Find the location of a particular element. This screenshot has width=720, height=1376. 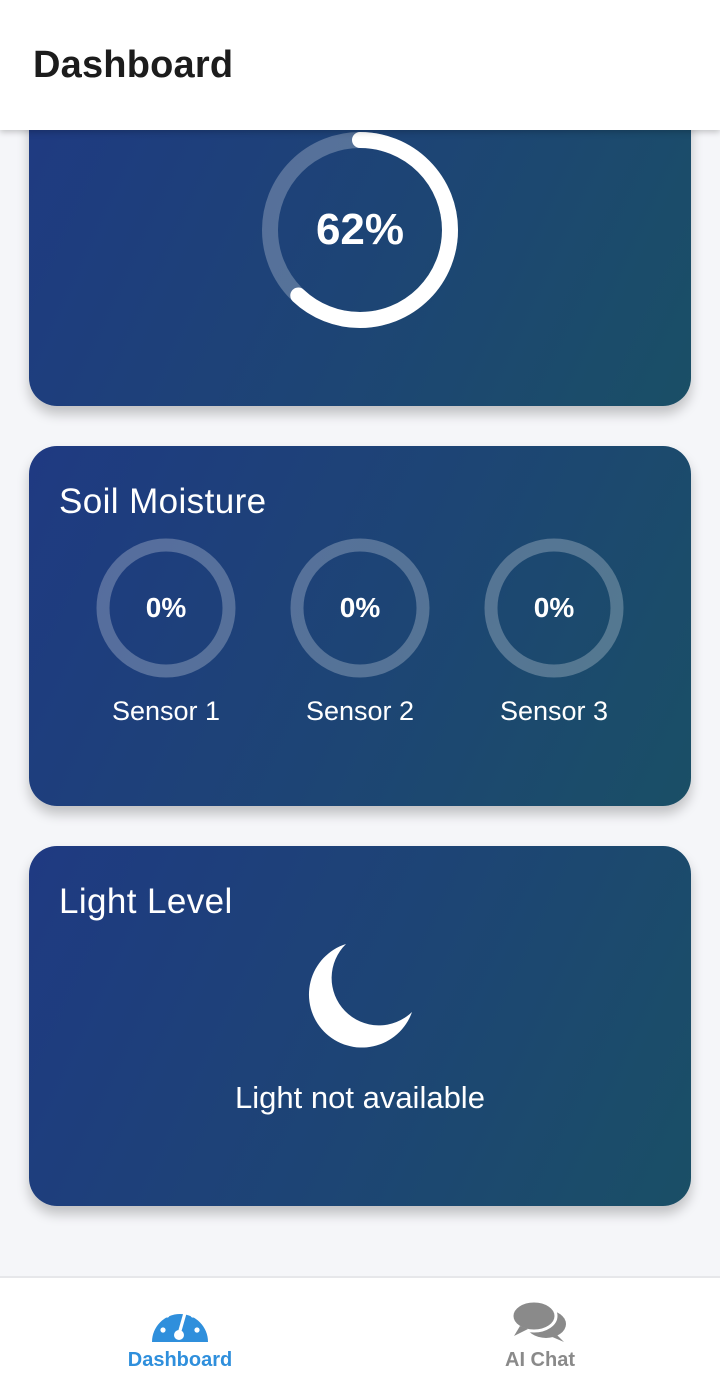

sensor-2-label: Sensor 2 is located at coordinates (360, 711).